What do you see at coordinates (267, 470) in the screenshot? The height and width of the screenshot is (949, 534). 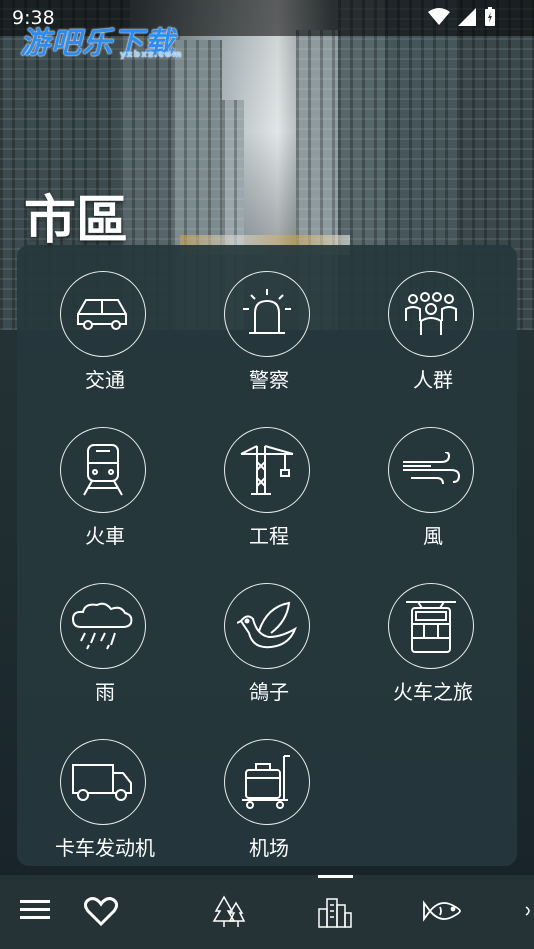 I see `crane-icon` at bounding box center [267, 470].